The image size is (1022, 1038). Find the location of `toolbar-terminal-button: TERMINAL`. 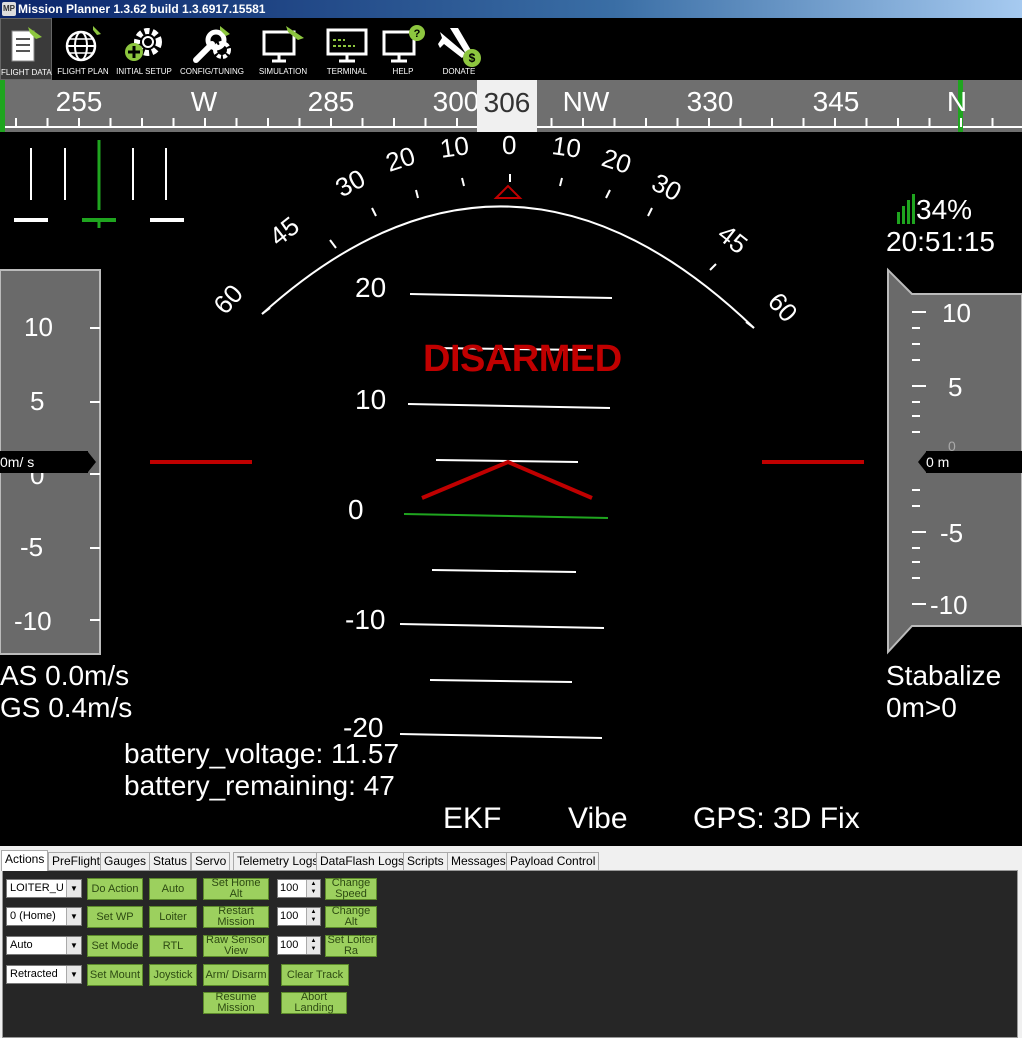

toolbar-terminal-button: TERMINAL is located at coordinates (347, 49).